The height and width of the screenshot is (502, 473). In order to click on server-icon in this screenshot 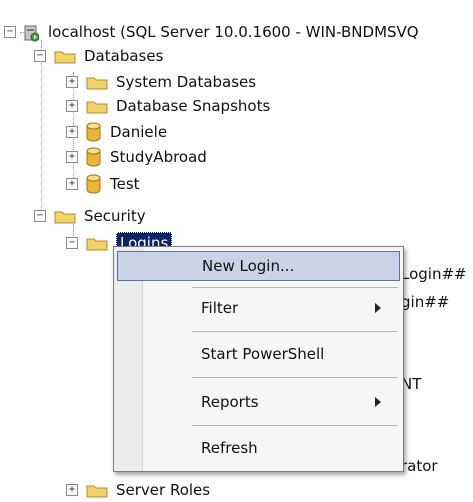, I will do `click(31, 33)`.